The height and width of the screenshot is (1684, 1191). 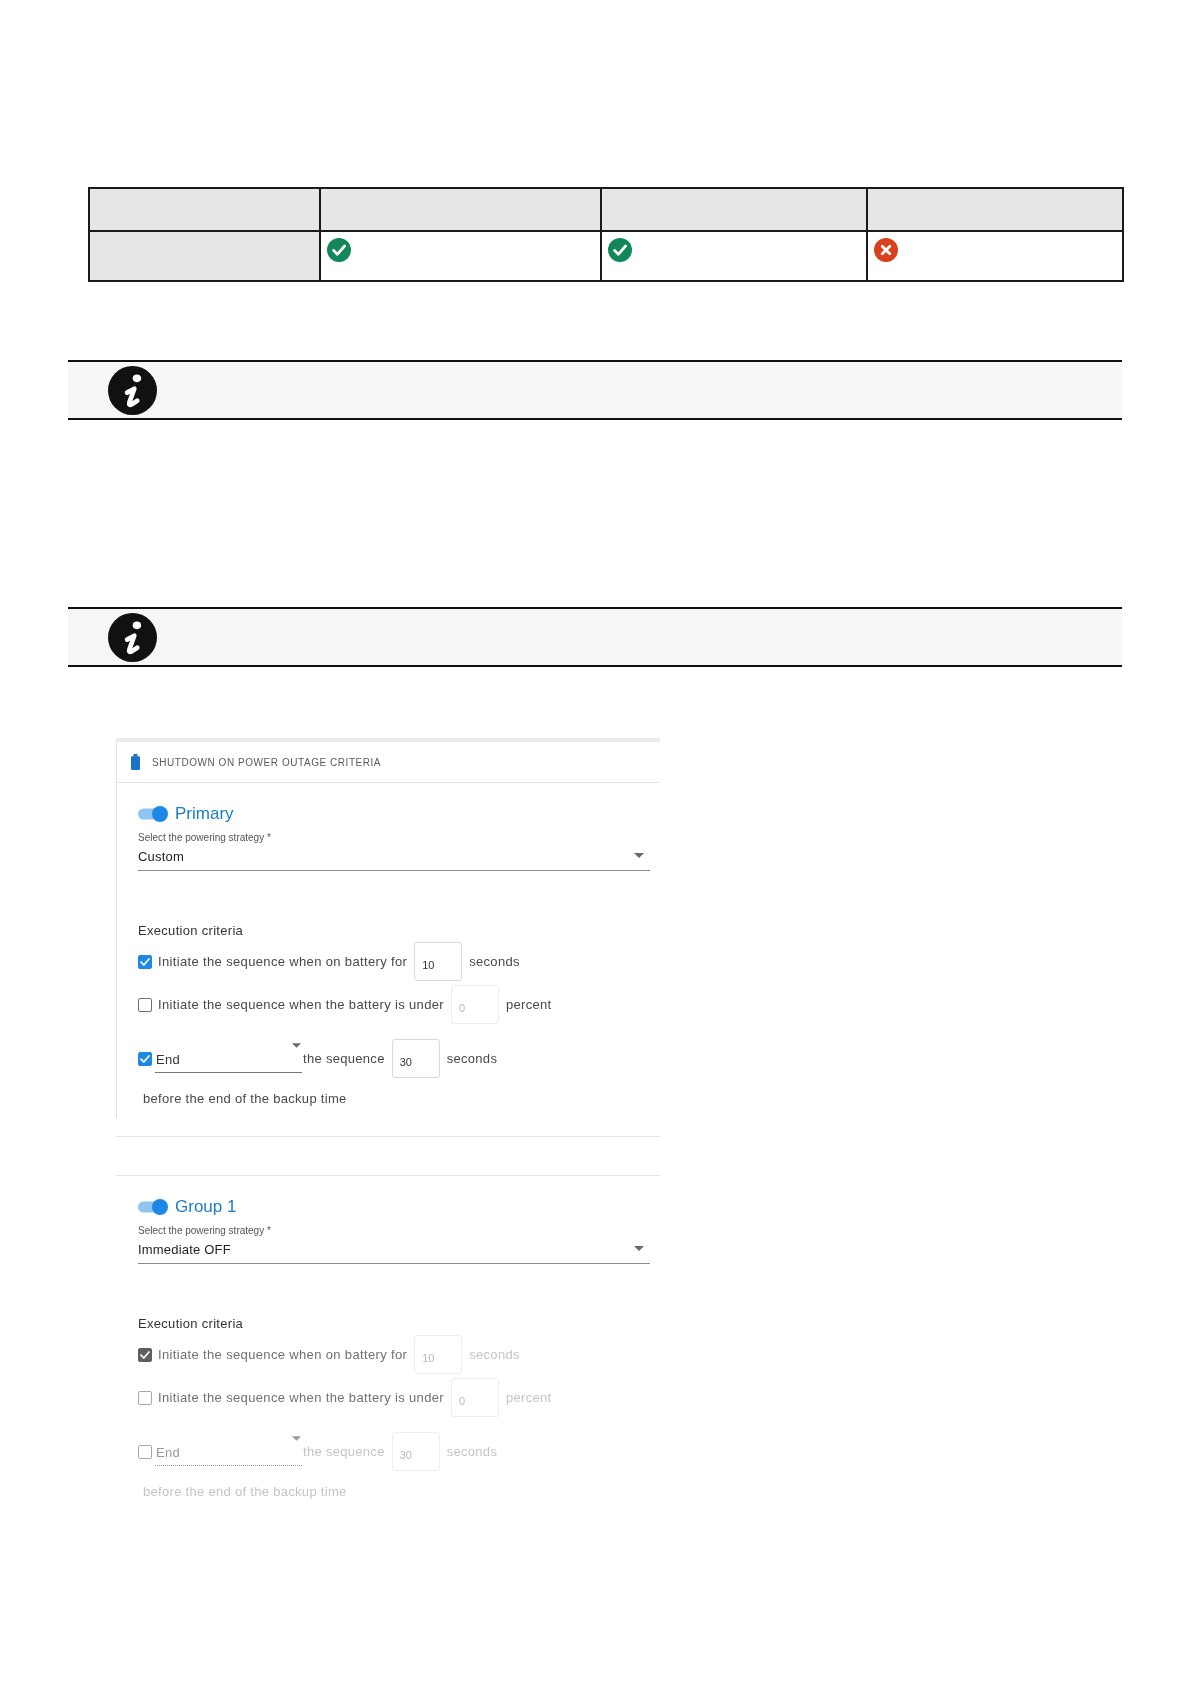 I want to click on group-title: Group 1, so click(x=206, y=1207).